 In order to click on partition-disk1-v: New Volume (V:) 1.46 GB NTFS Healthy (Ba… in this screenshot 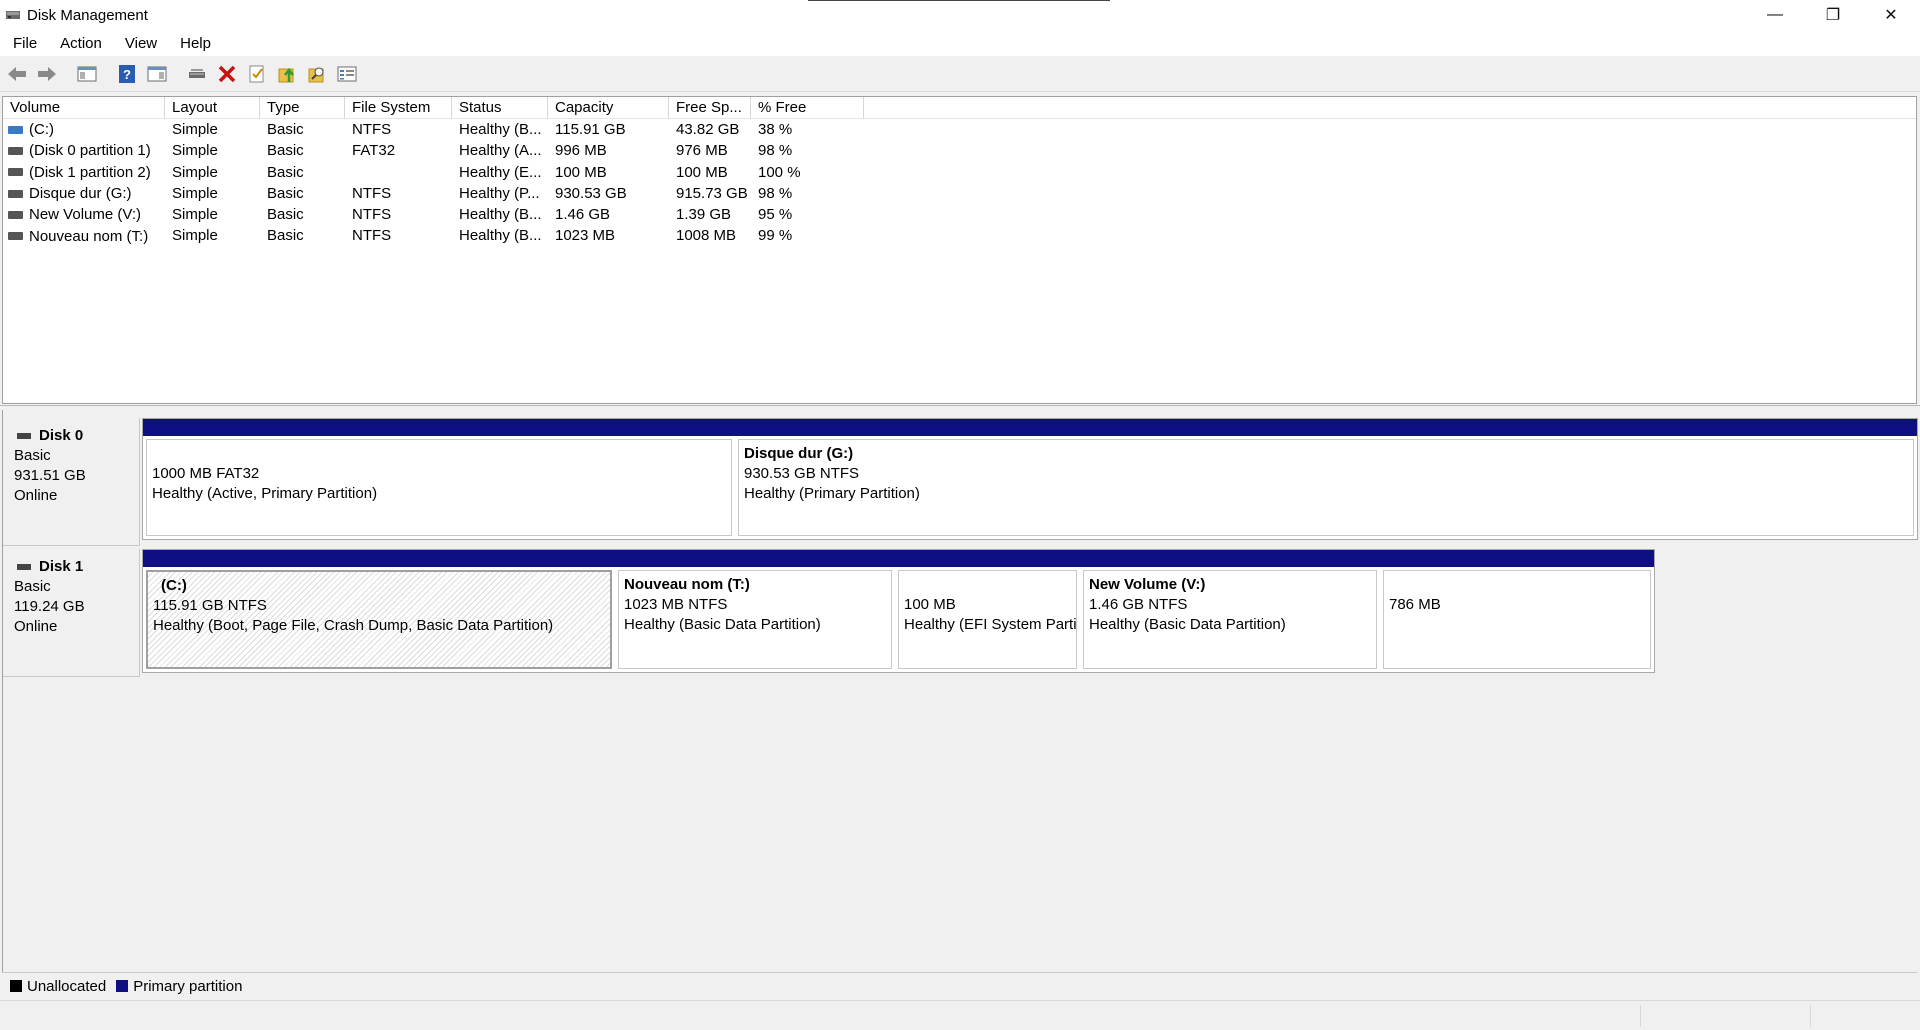, I will do `click(1230, 611)`.